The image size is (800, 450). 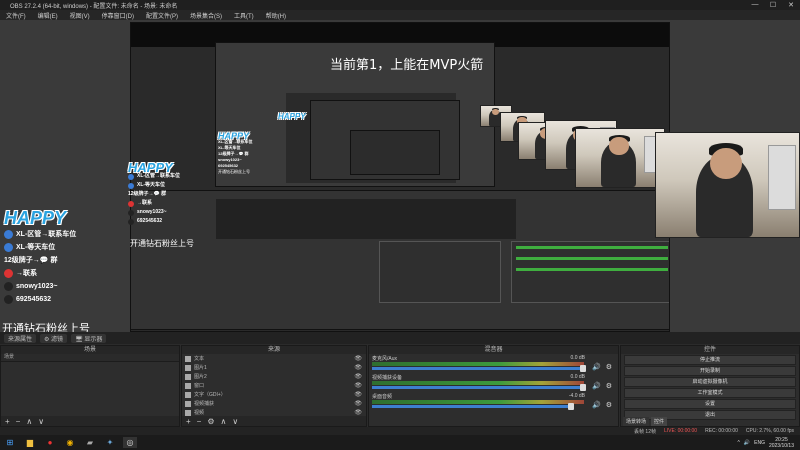 I want to click on file-explorer-icon: ▆, so click(x=30, y=442).